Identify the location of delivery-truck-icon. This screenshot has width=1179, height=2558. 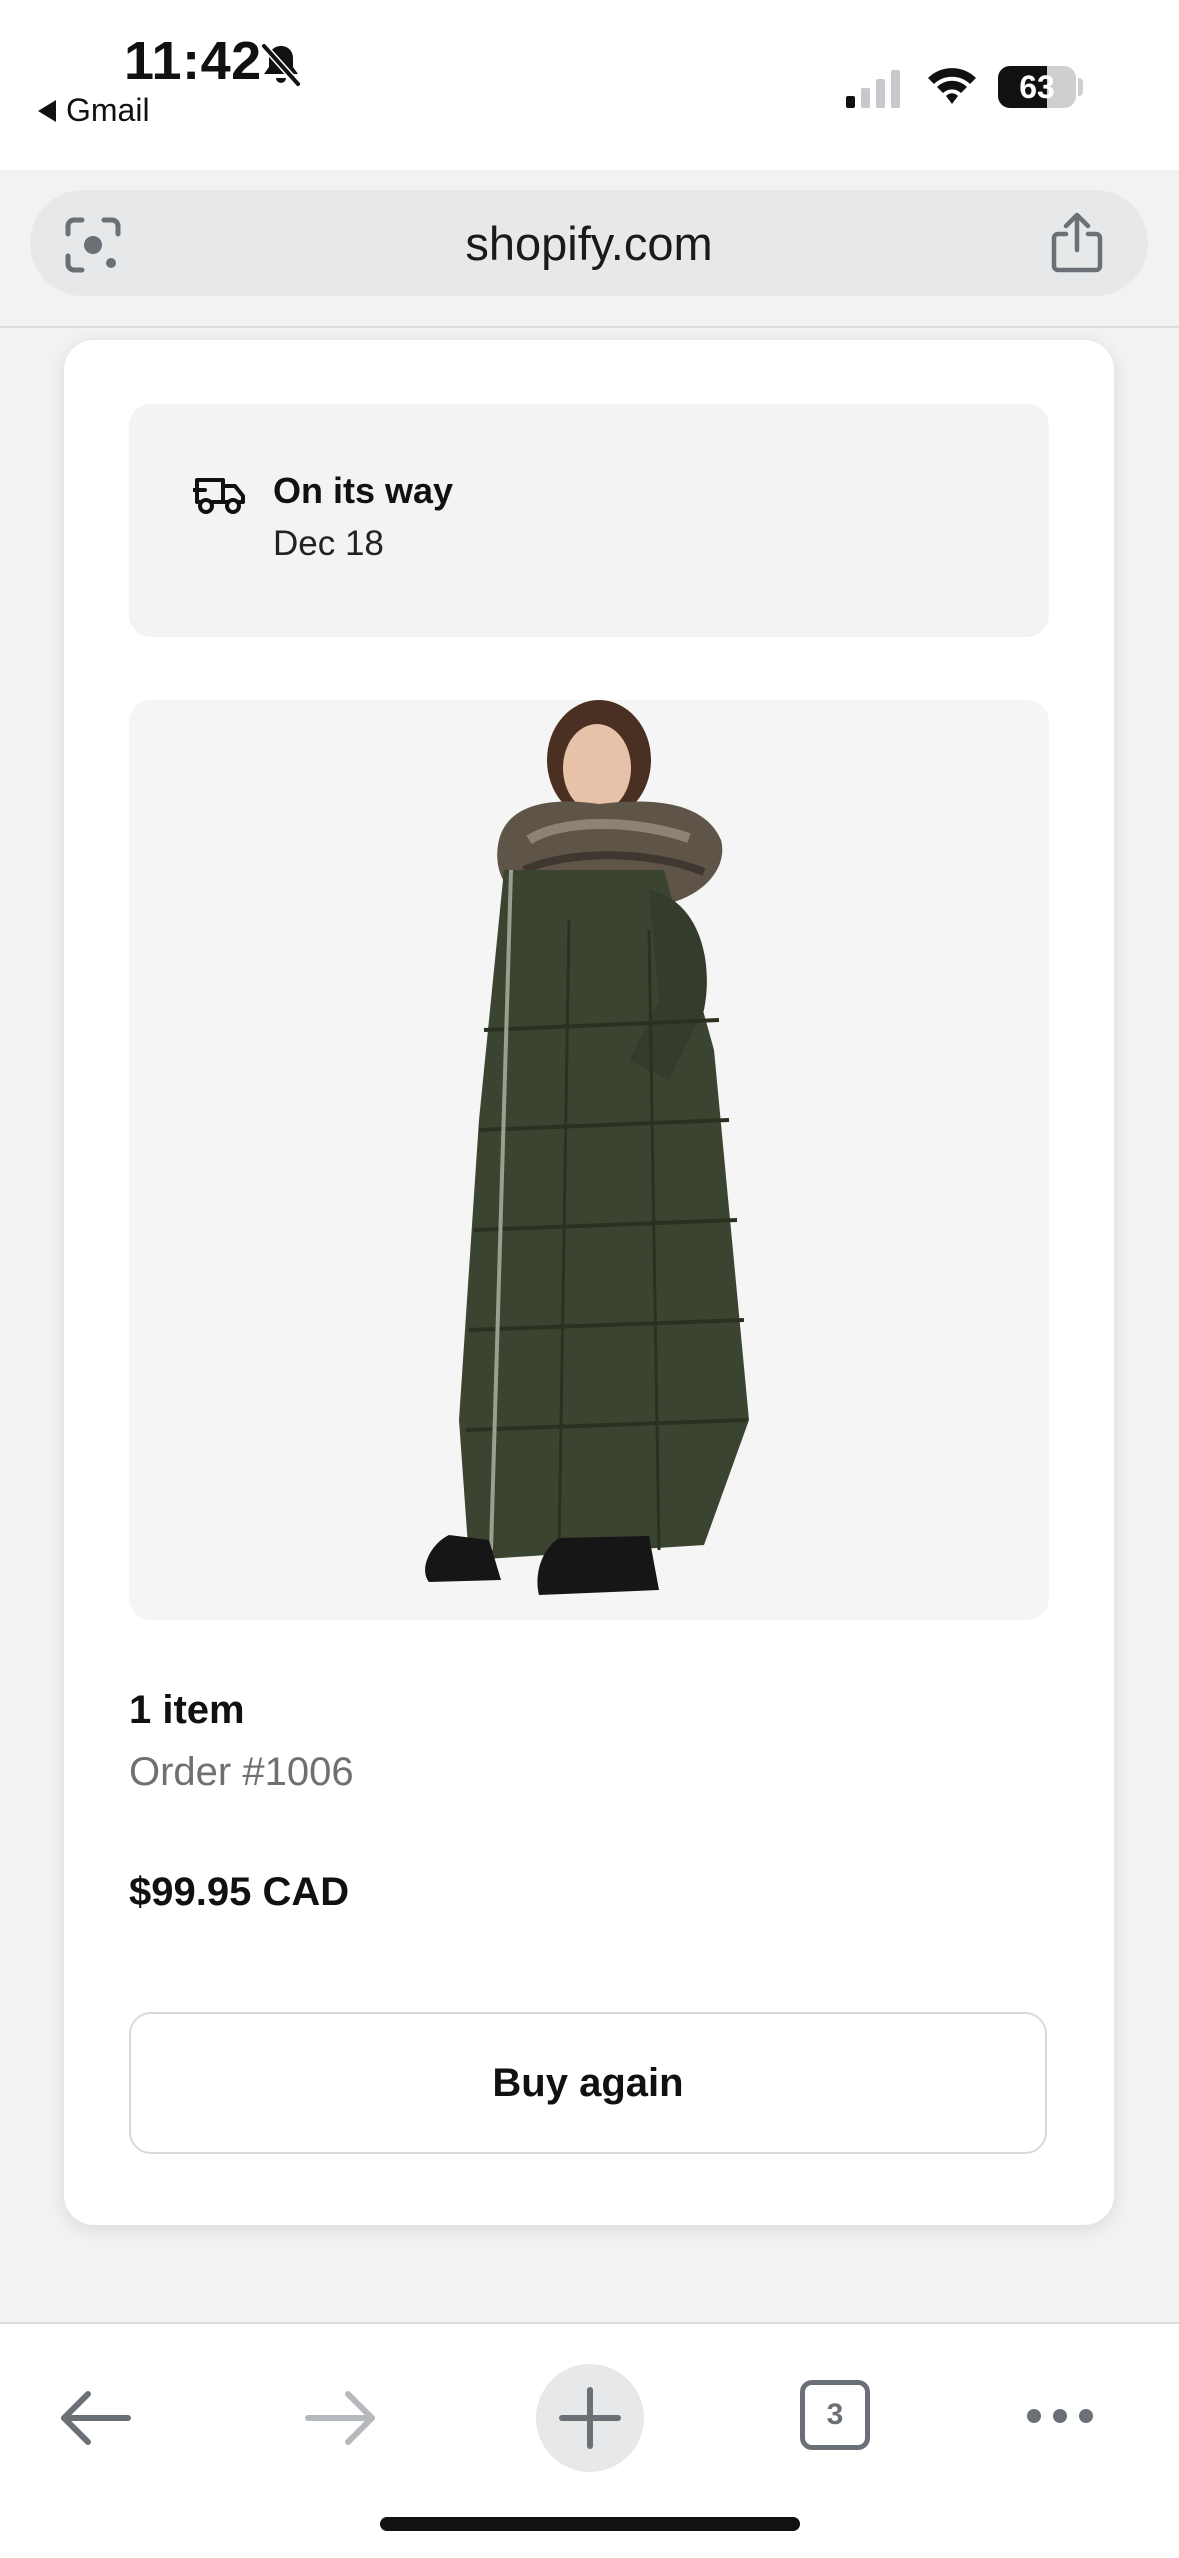
(219, 496).